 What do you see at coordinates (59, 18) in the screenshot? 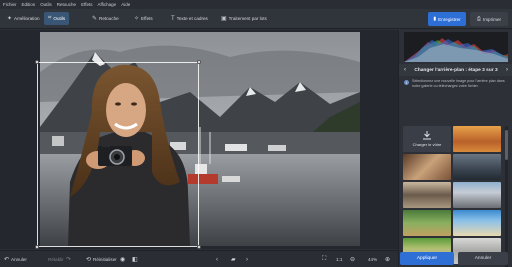
I see `tool-tools-label: Outils` at bounding box center [59, 18].